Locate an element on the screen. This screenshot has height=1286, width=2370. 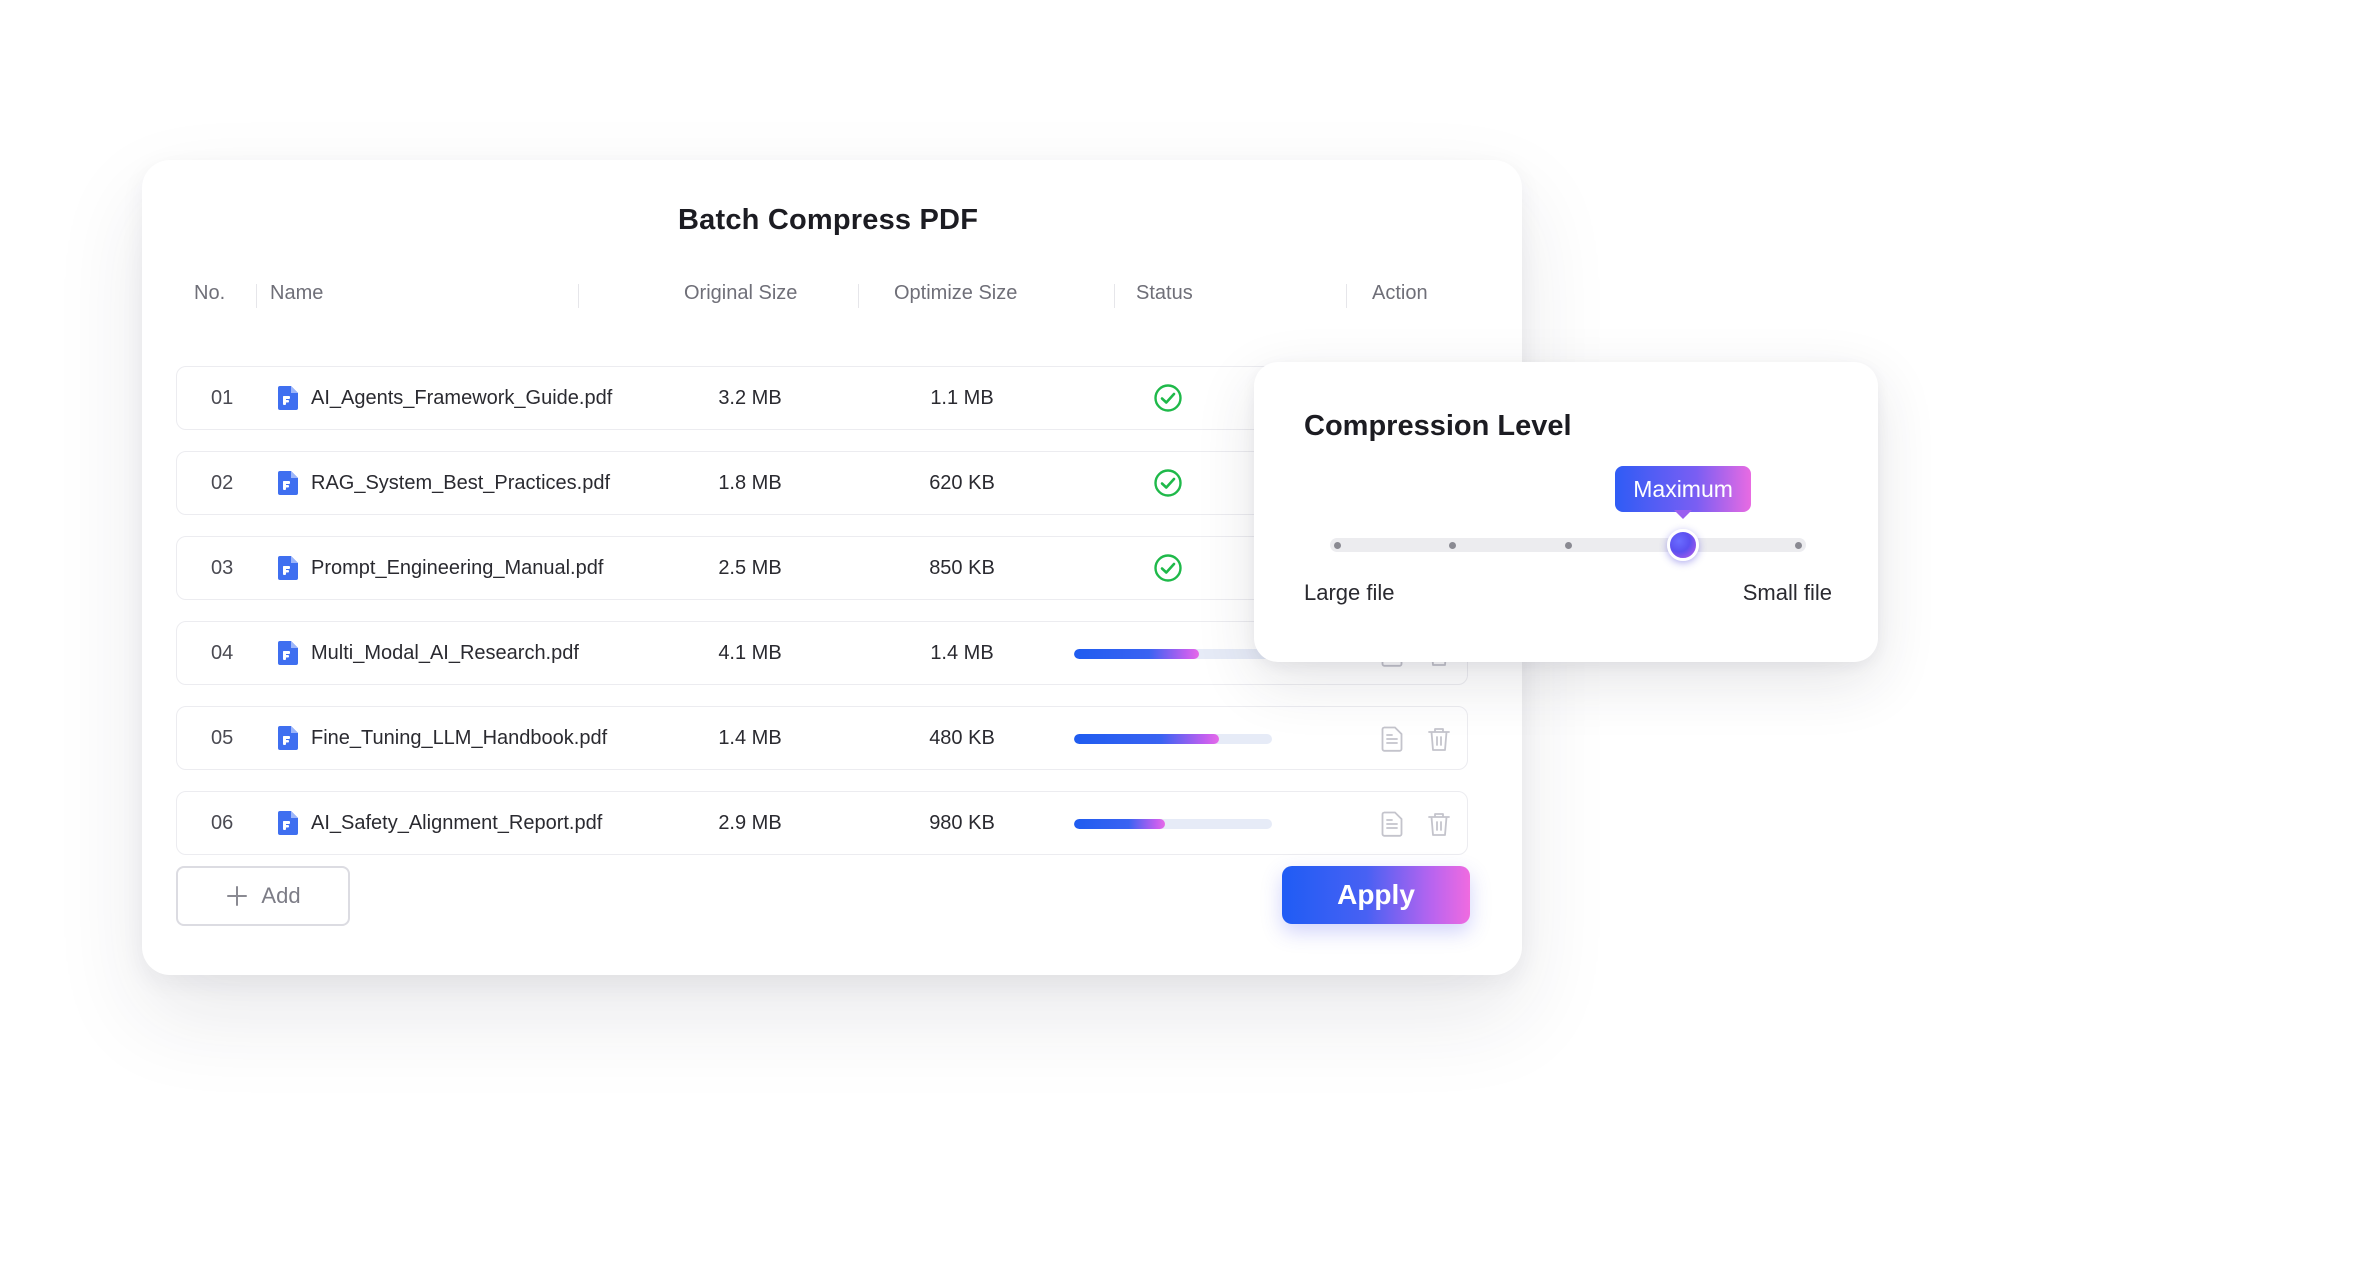
add-button-label: Add is located at coordinates (281, 895).